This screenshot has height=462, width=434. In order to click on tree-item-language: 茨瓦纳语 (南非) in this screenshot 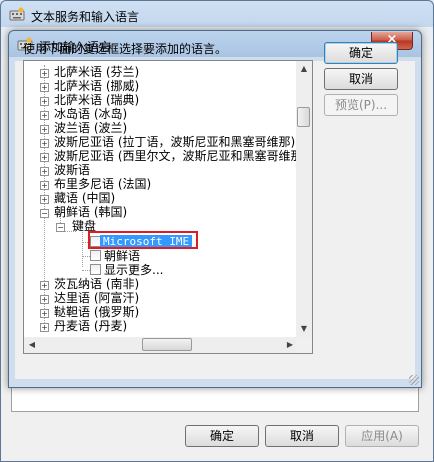, I will do `click(96, 284)`.